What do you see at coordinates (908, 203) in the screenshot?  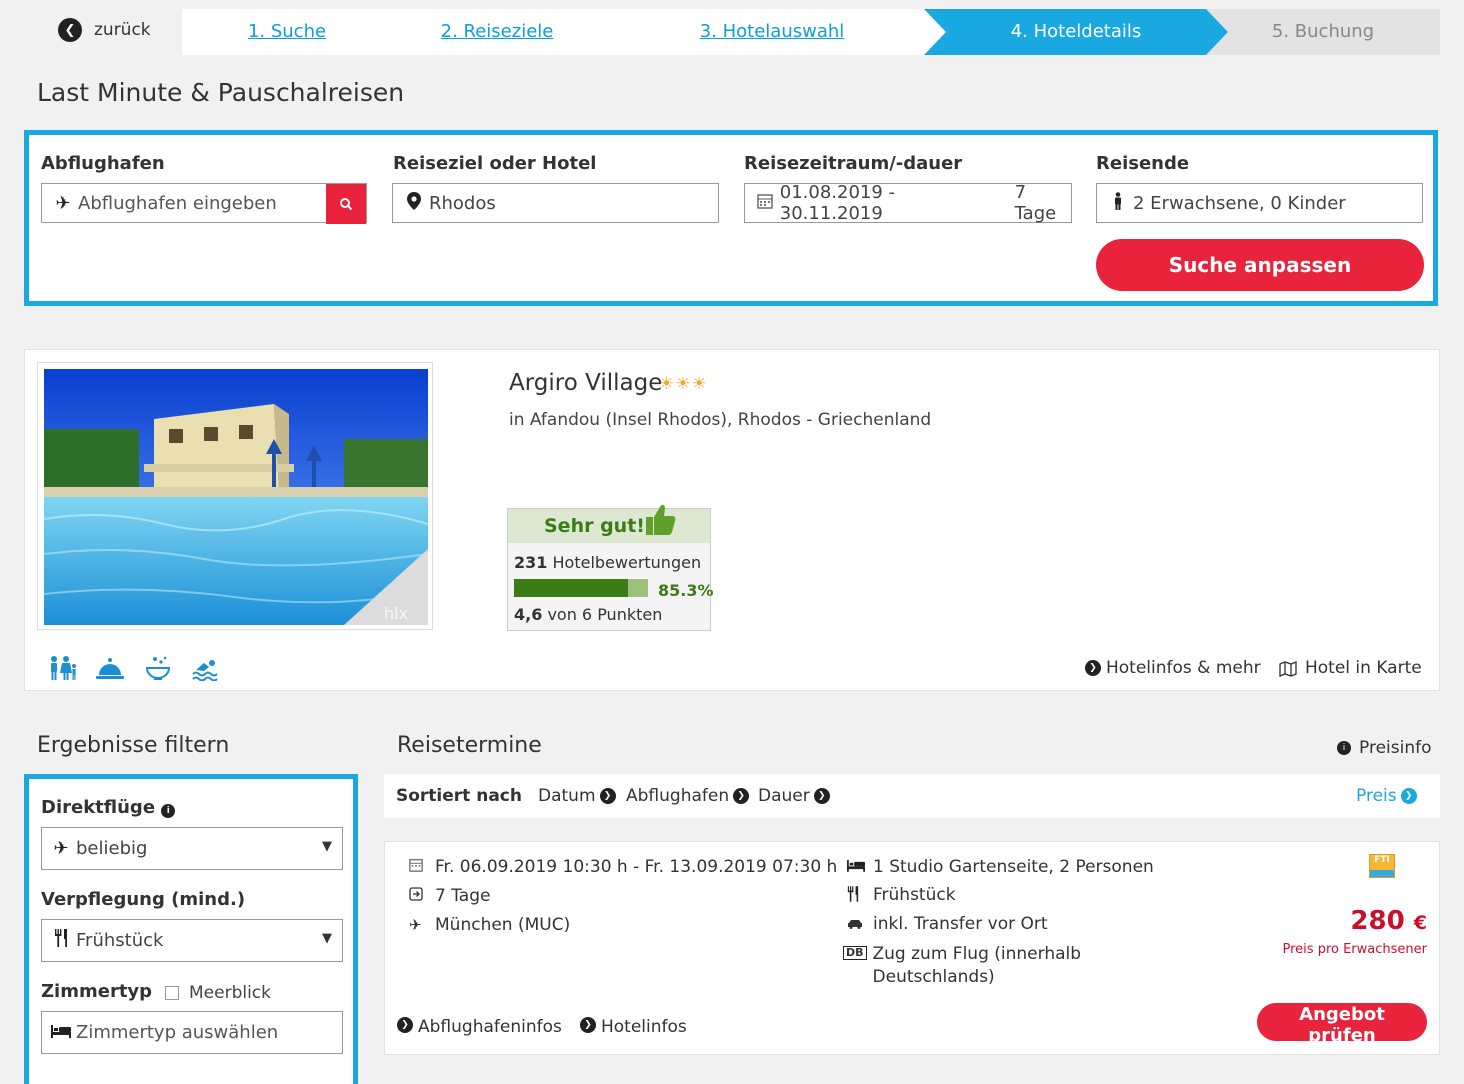 I see `period-input: 01.08.2019 - 30.11.2019 7 Tage` at bounding box center [908, 203].